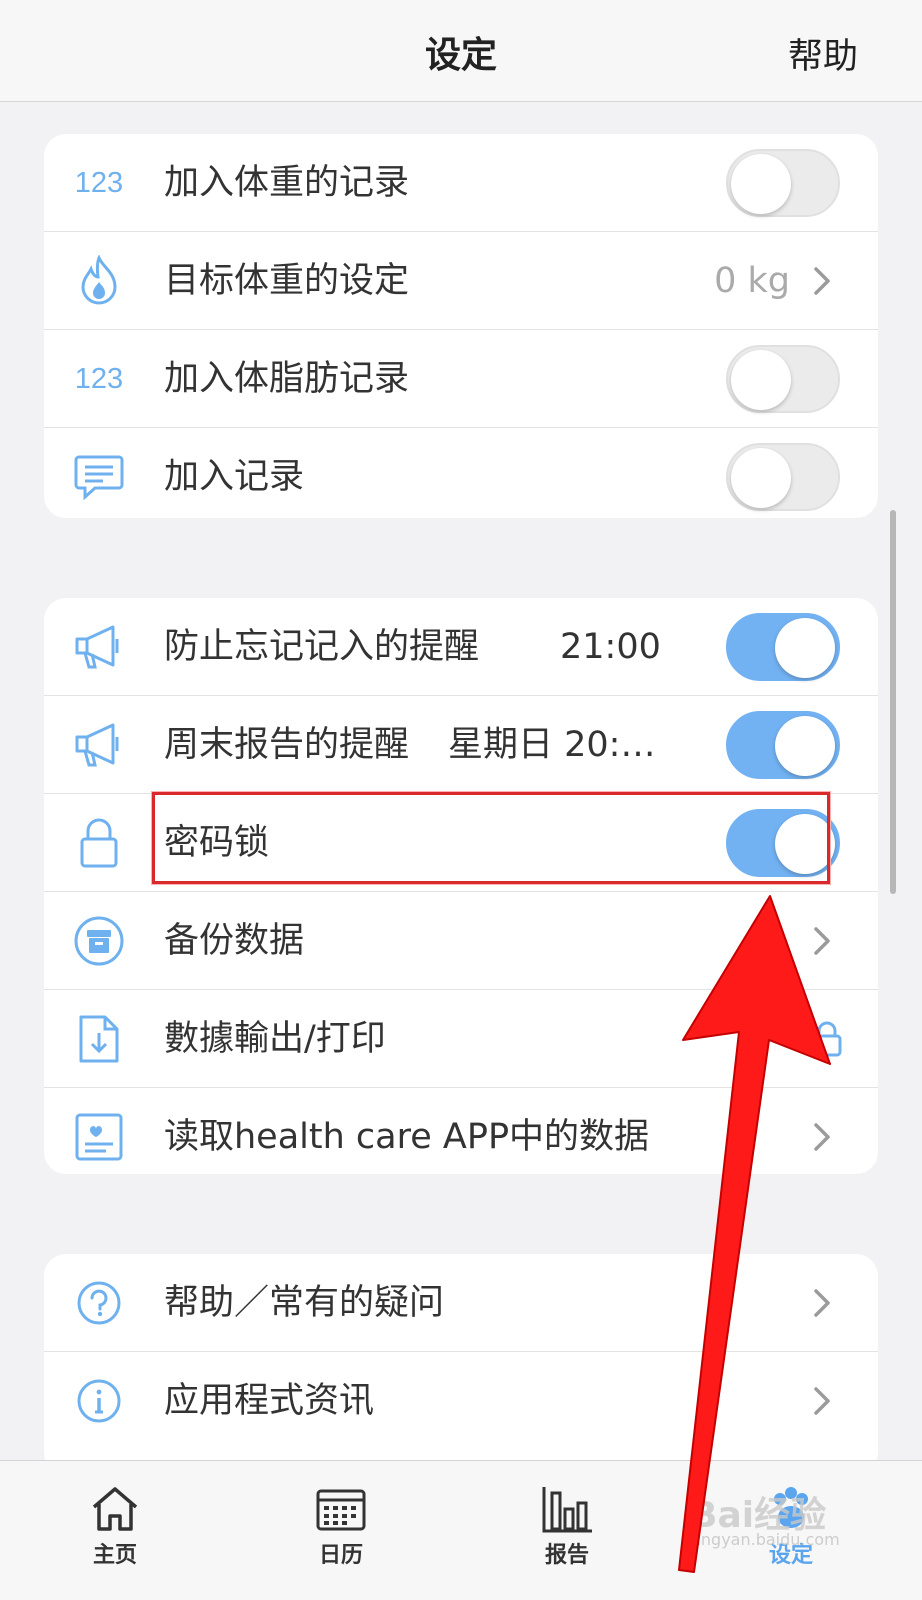  I want to click on tab-label: 主页, so click(114, 1555).